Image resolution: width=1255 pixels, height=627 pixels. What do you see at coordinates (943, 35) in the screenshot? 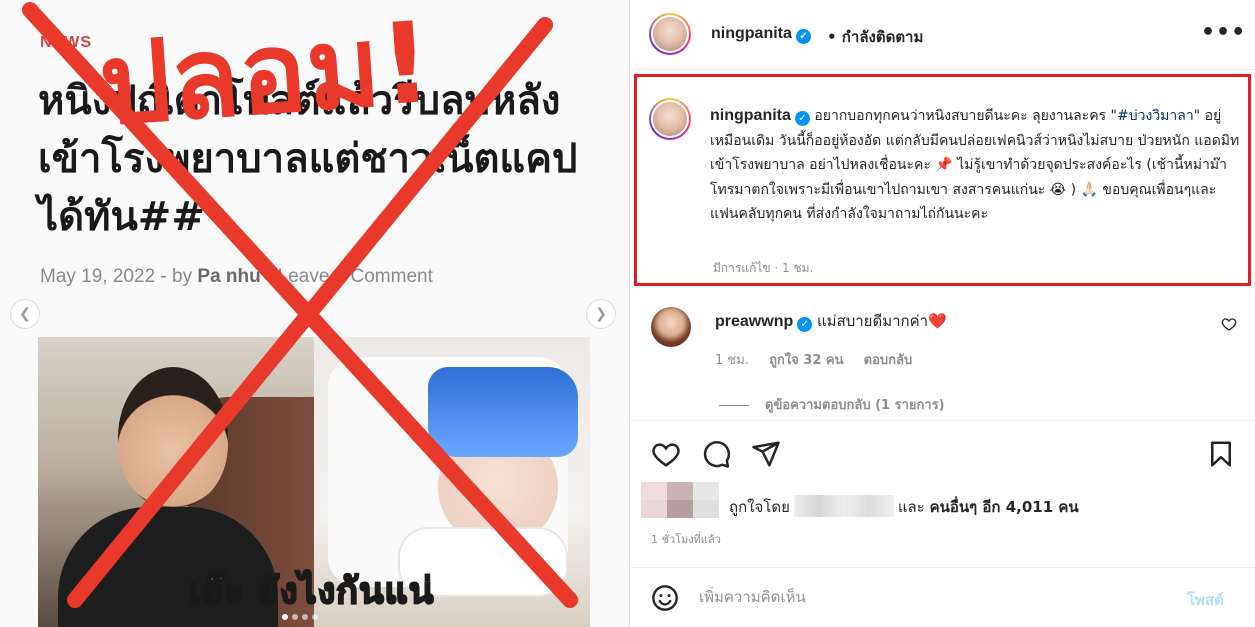
I see `post-header: ningpanita ✓ • กำลังติดตาม •••` at bounding box center [943, 35].